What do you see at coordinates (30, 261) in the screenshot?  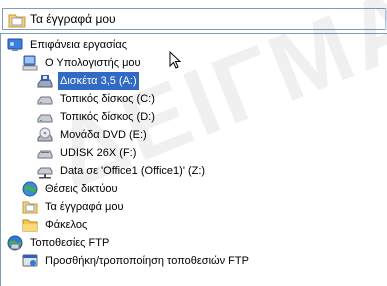 I see `ftp-add-icon` at bounding box center [30, 261].